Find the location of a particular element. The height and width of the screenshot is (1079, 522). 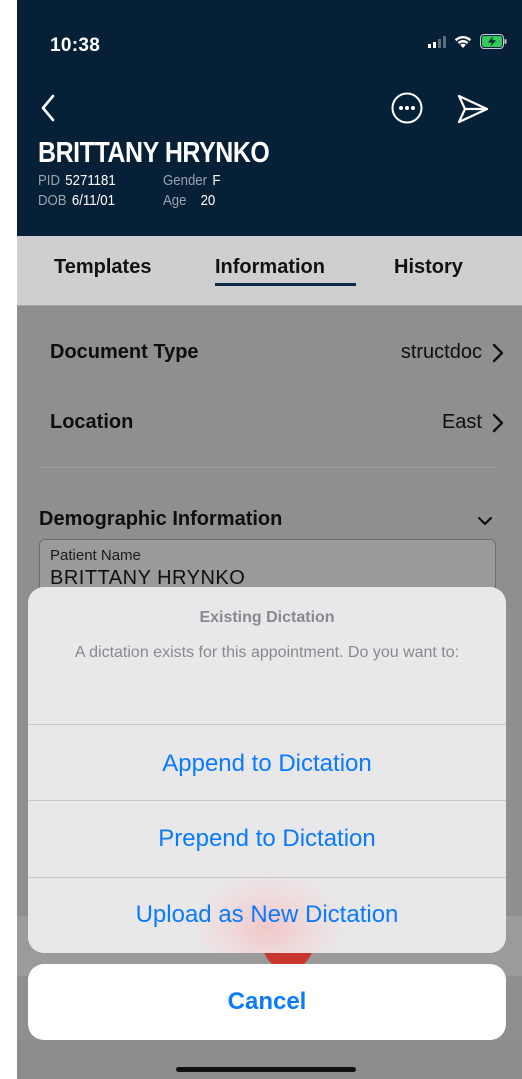

append-to-dictation-button: Append to Dictation is located at coordinates (267, 764).